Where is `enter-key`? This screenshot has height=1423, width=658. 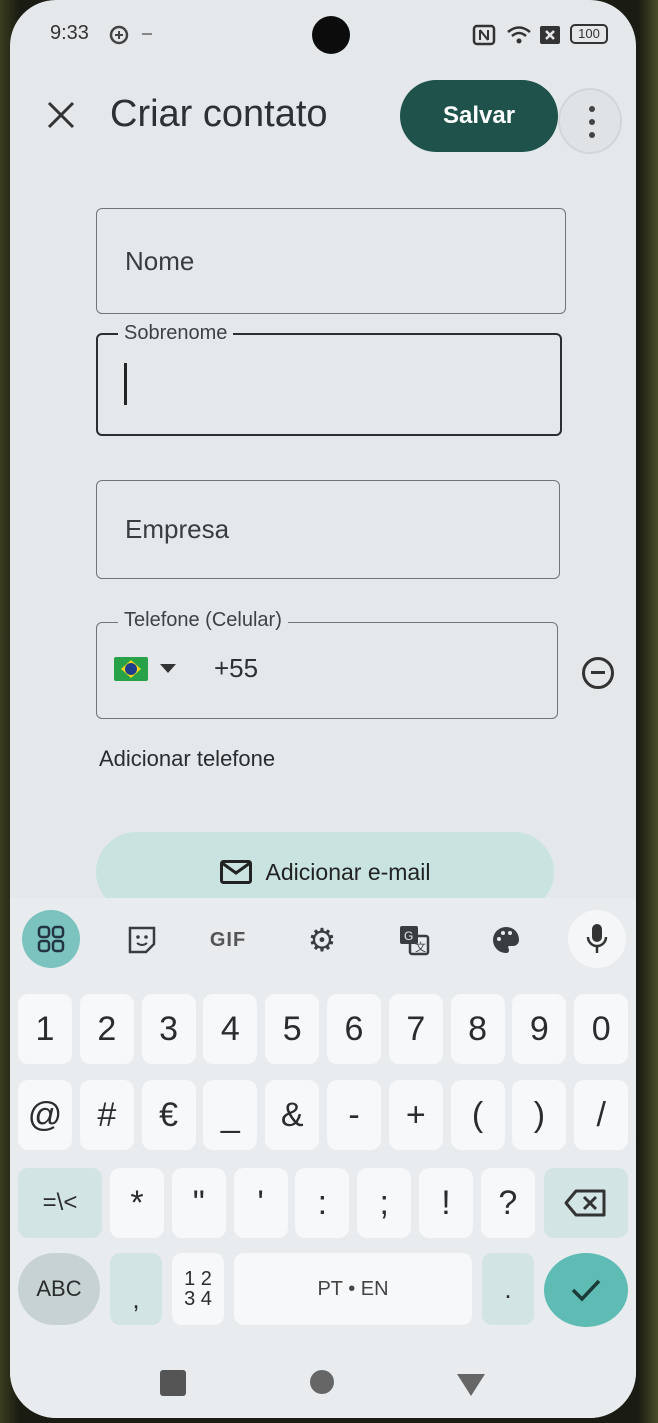 enter-key is located at coordinates (586, 1290).